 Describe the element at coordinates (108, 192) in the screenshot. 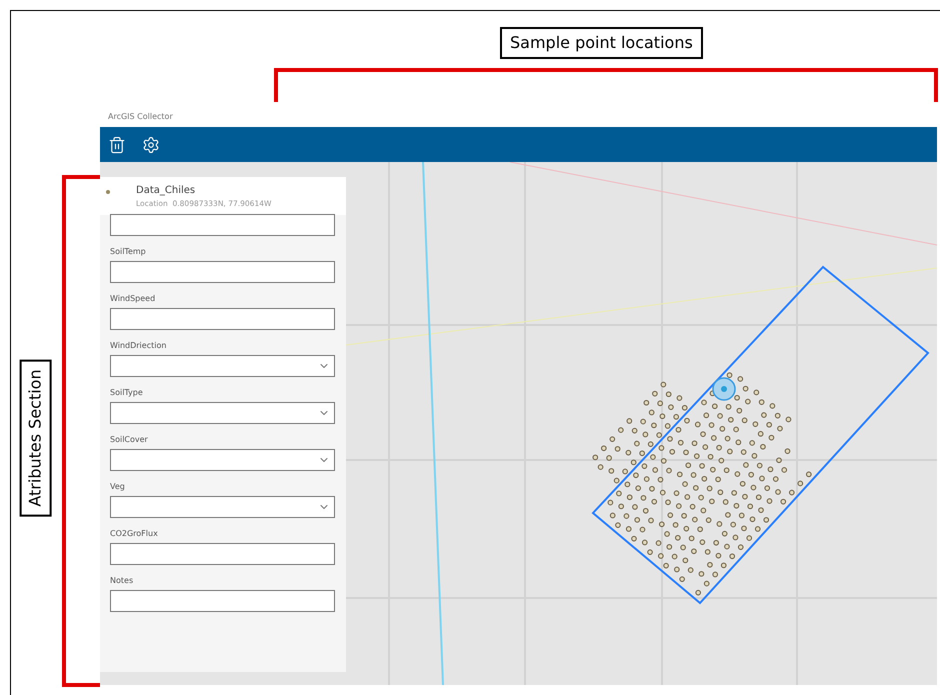

I see `point-icon` at that location.